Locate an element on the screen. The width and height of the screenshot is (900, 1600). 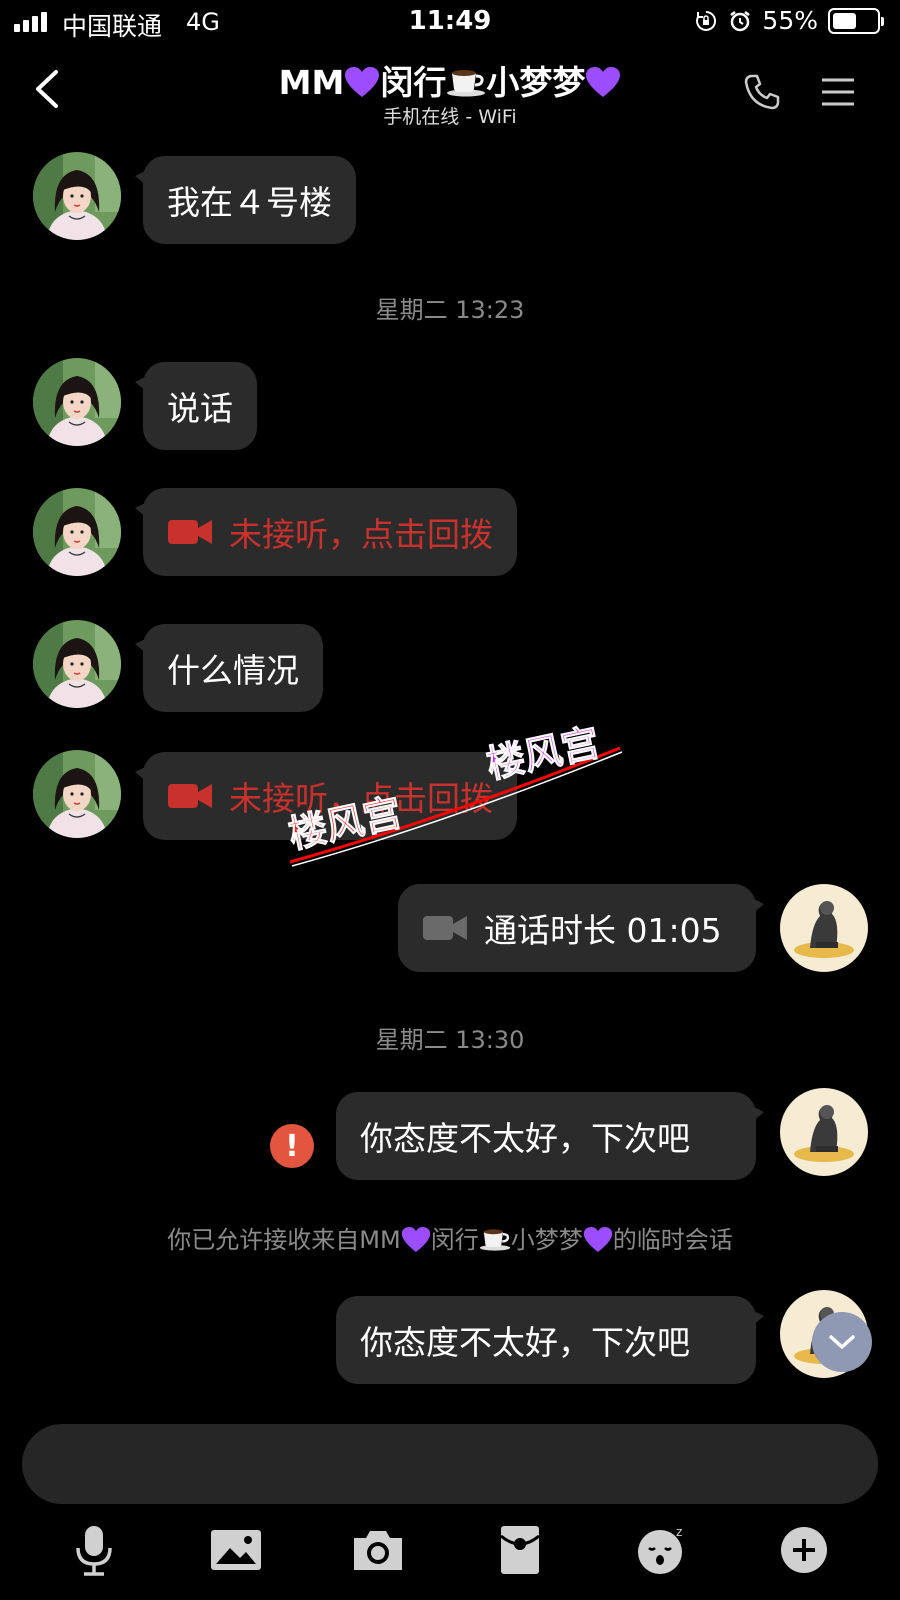
camera-icon is located at coordinates (378, 1550).